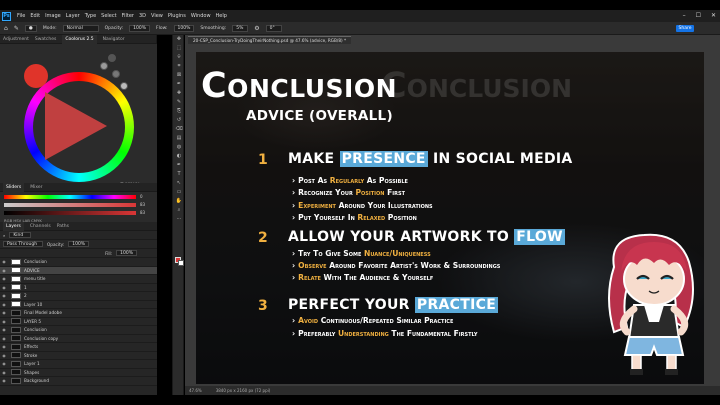  What do you see at coordinates (78, 356) in the screenshot?
I see `layer-row: ◉ Stroke` at bounding box center [78, 356].